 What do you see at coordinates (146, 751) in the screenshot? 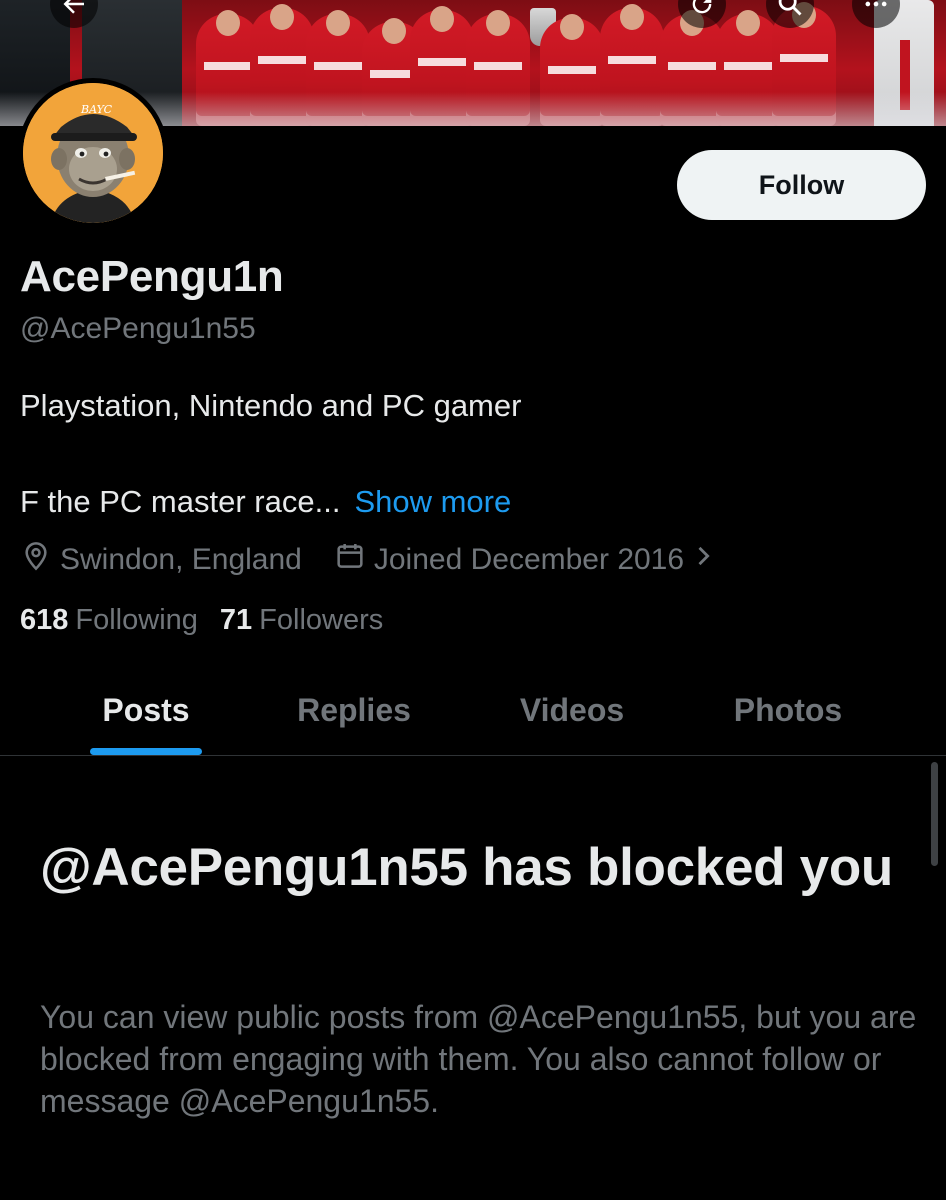
I see `active-tab-indicator` at bounding box center [146, 751].